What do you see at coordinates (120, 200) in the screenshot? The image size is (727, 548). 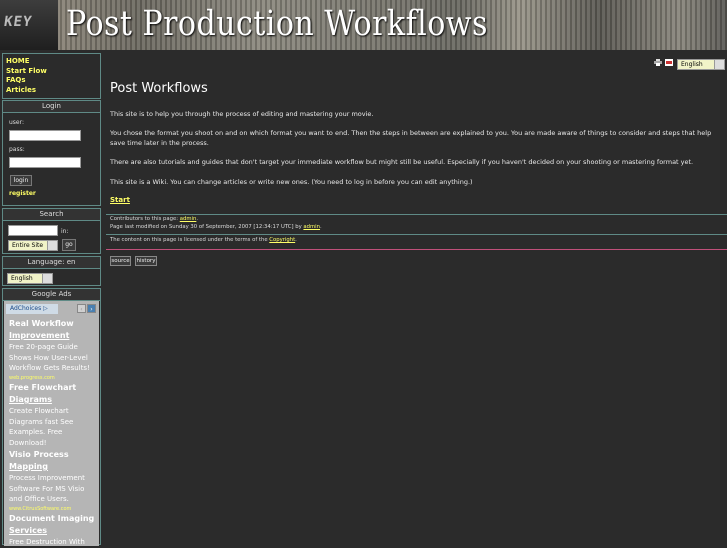 I see `start-link: Start` at bounding box center [120, 200].